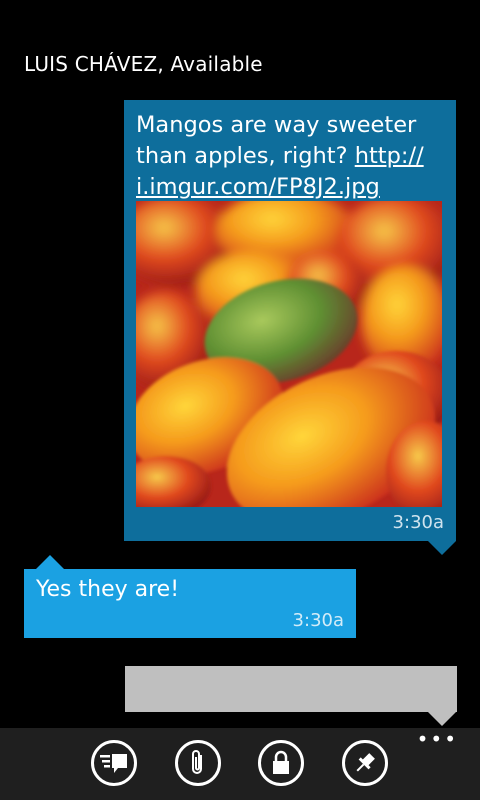  Describe the element at coordinates (291, 689) in the screenshot. I see `compose-input` at that location.